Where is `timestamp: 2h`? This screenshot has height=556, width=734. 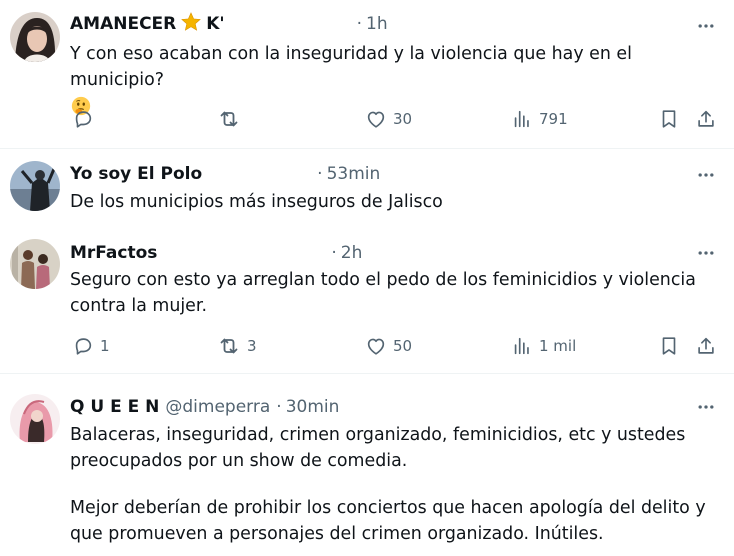
timestamp: 2h is located at coordinates (352, 253).